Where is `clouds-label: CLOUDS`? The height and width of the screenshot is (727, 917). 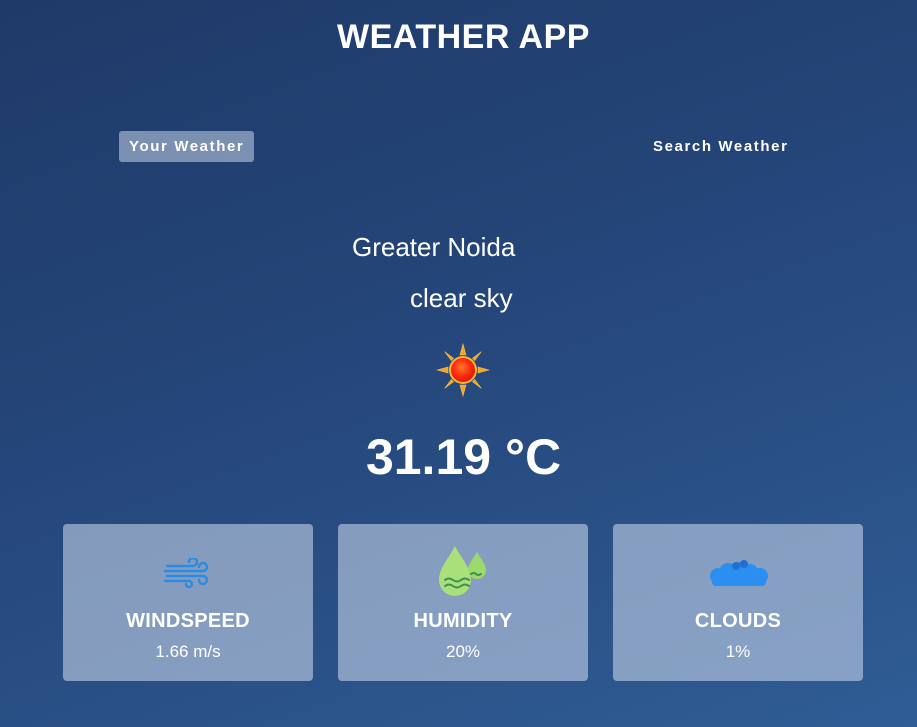
clouds-label: CLOUDS is located at coordinates (738, 621).